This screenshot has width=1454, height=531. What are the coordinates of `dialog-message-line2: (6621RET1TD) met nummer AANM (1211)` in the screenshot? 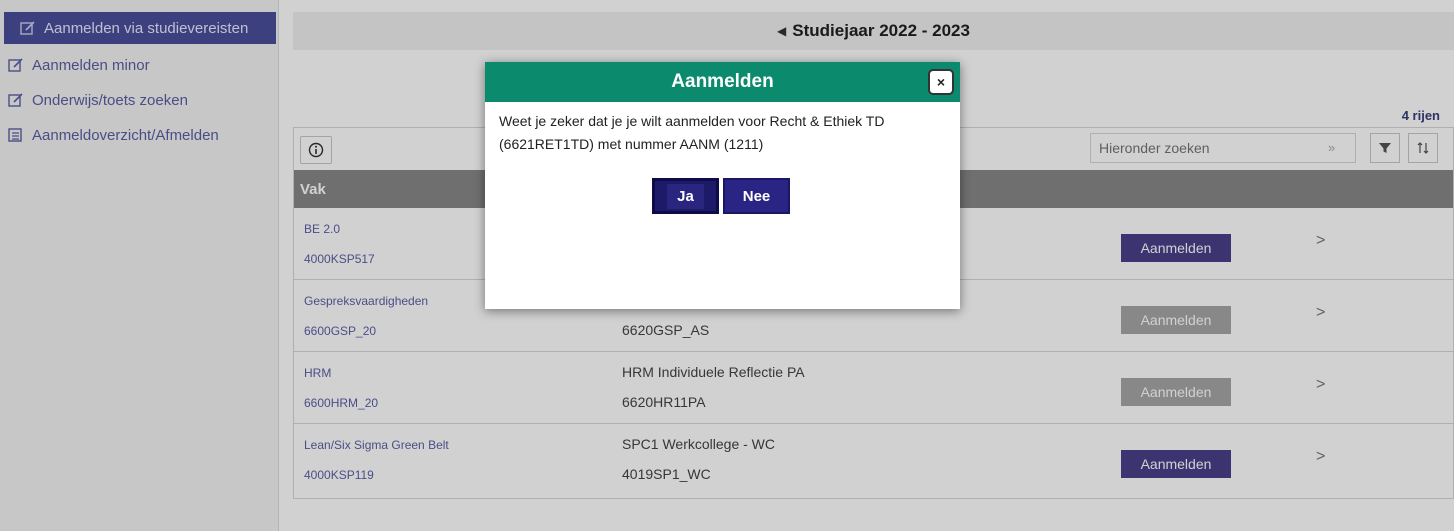 It's located at (631, 144).